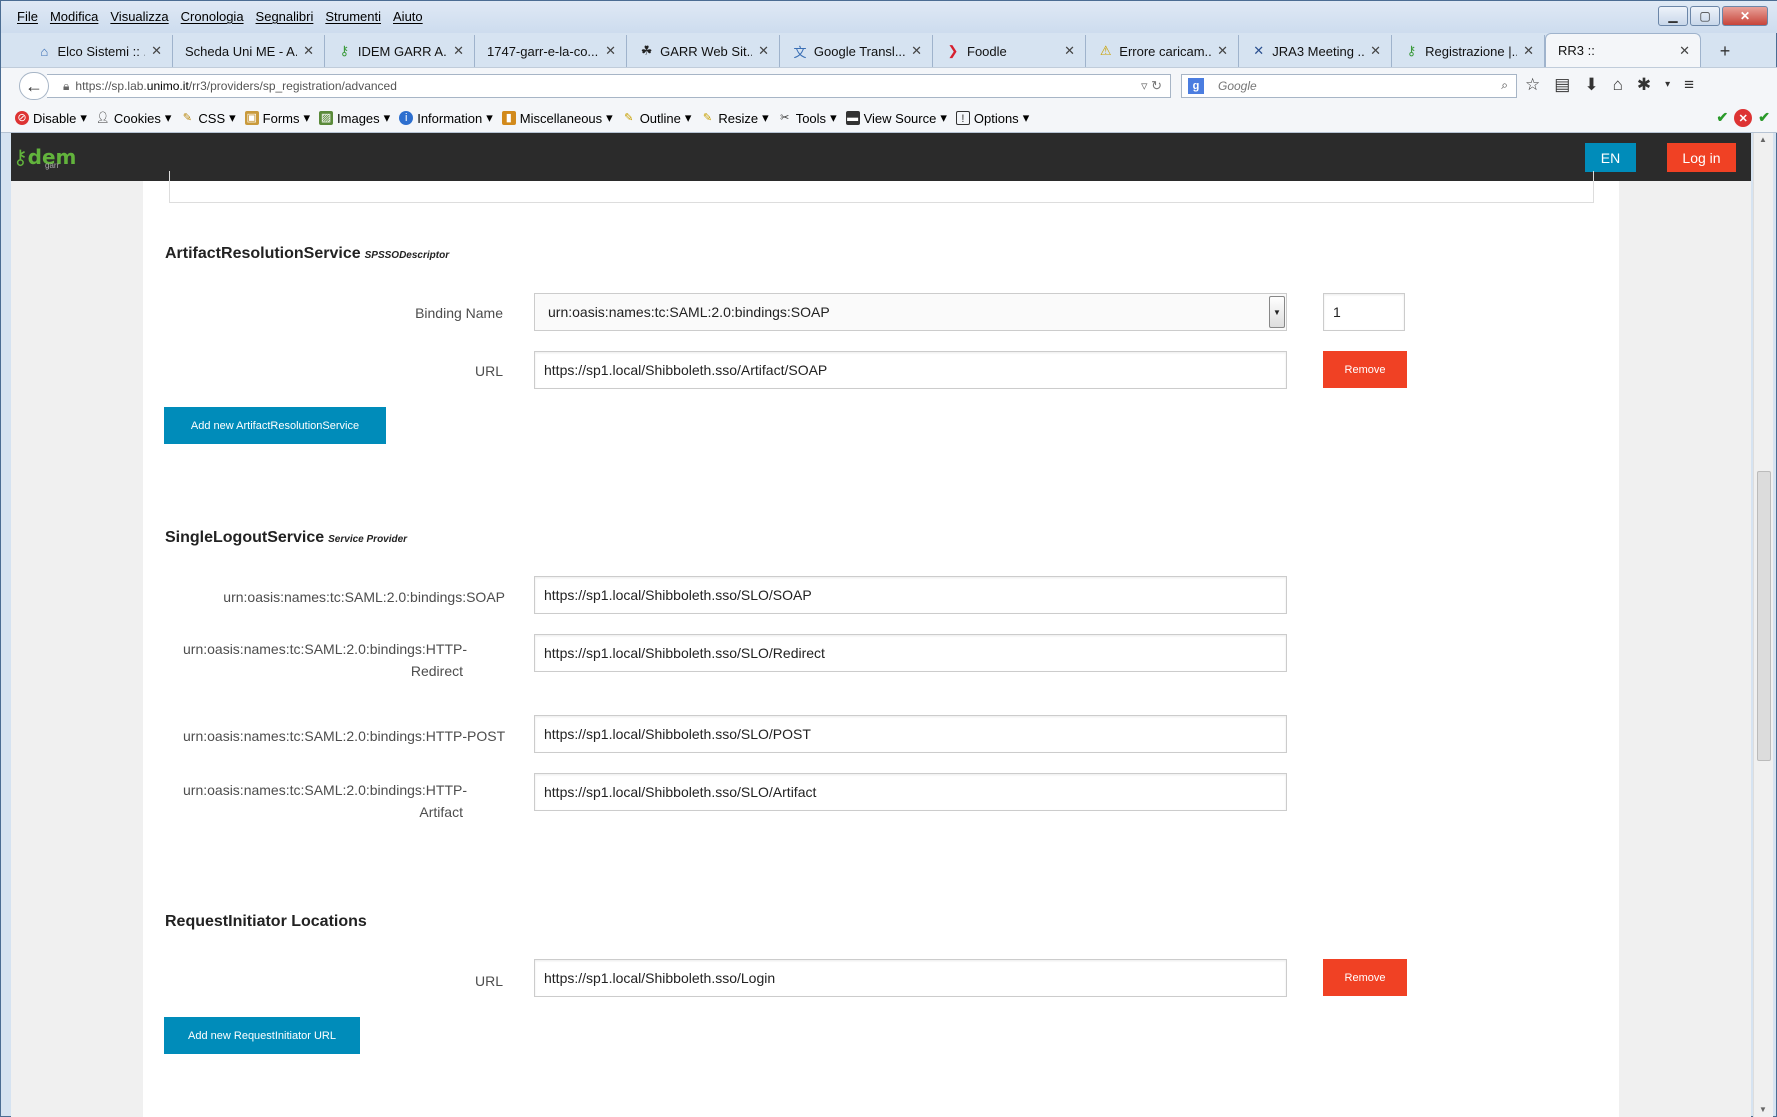 The height and width of the screenshot is (1117, 1777). I want to click on bookmarks-list-icon: ▤, so click(1562, 85).